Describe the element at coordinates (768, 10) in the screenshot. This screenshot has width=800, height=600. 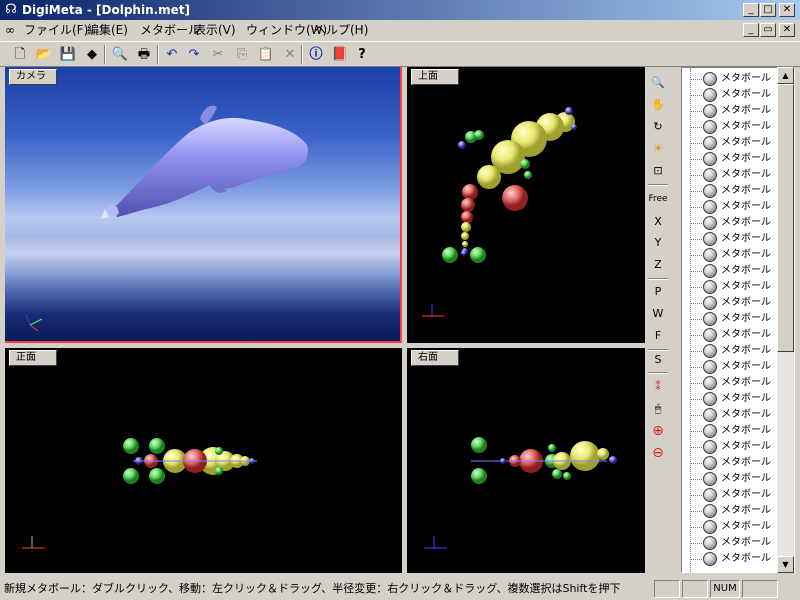
I see `maximize-button: □` at that location.